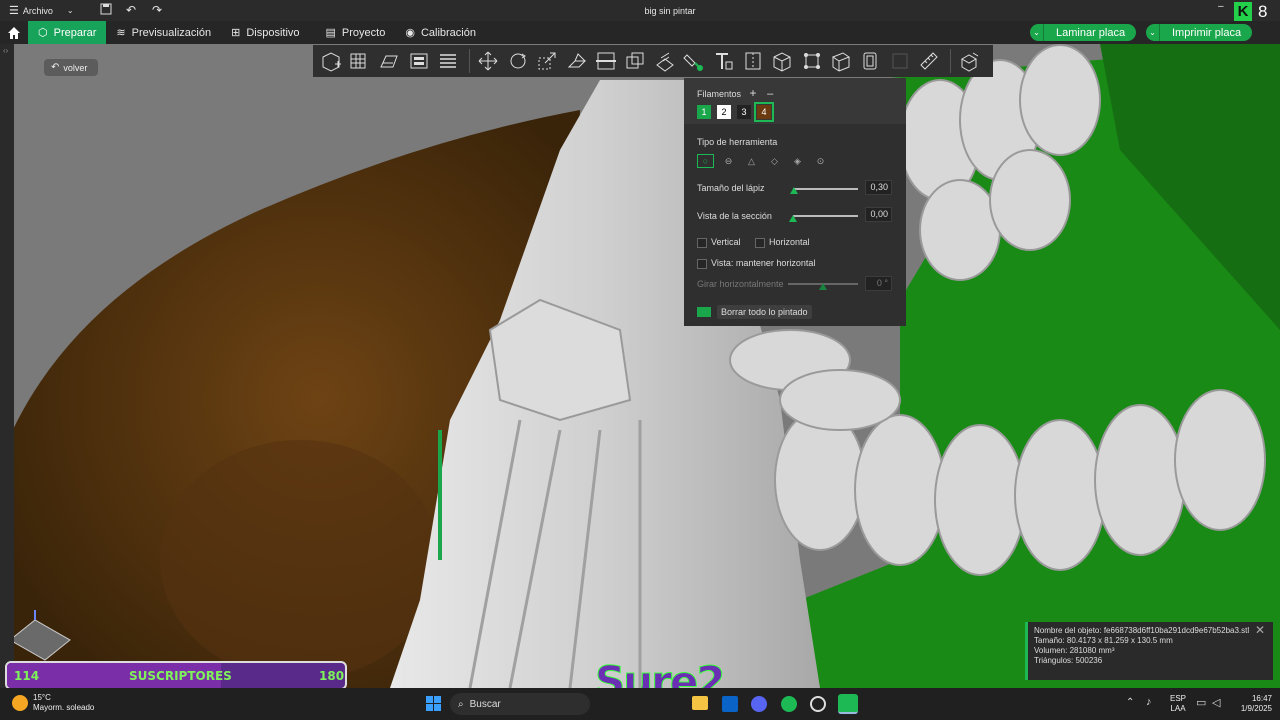 This screenshot has width=1280, height=720. I want to click on sun-icon, so click(20, 703).